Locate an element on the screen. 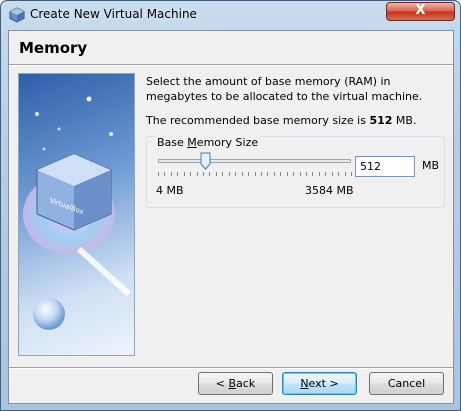  memory-unit-label: MB is located at coordinates (431, 165).